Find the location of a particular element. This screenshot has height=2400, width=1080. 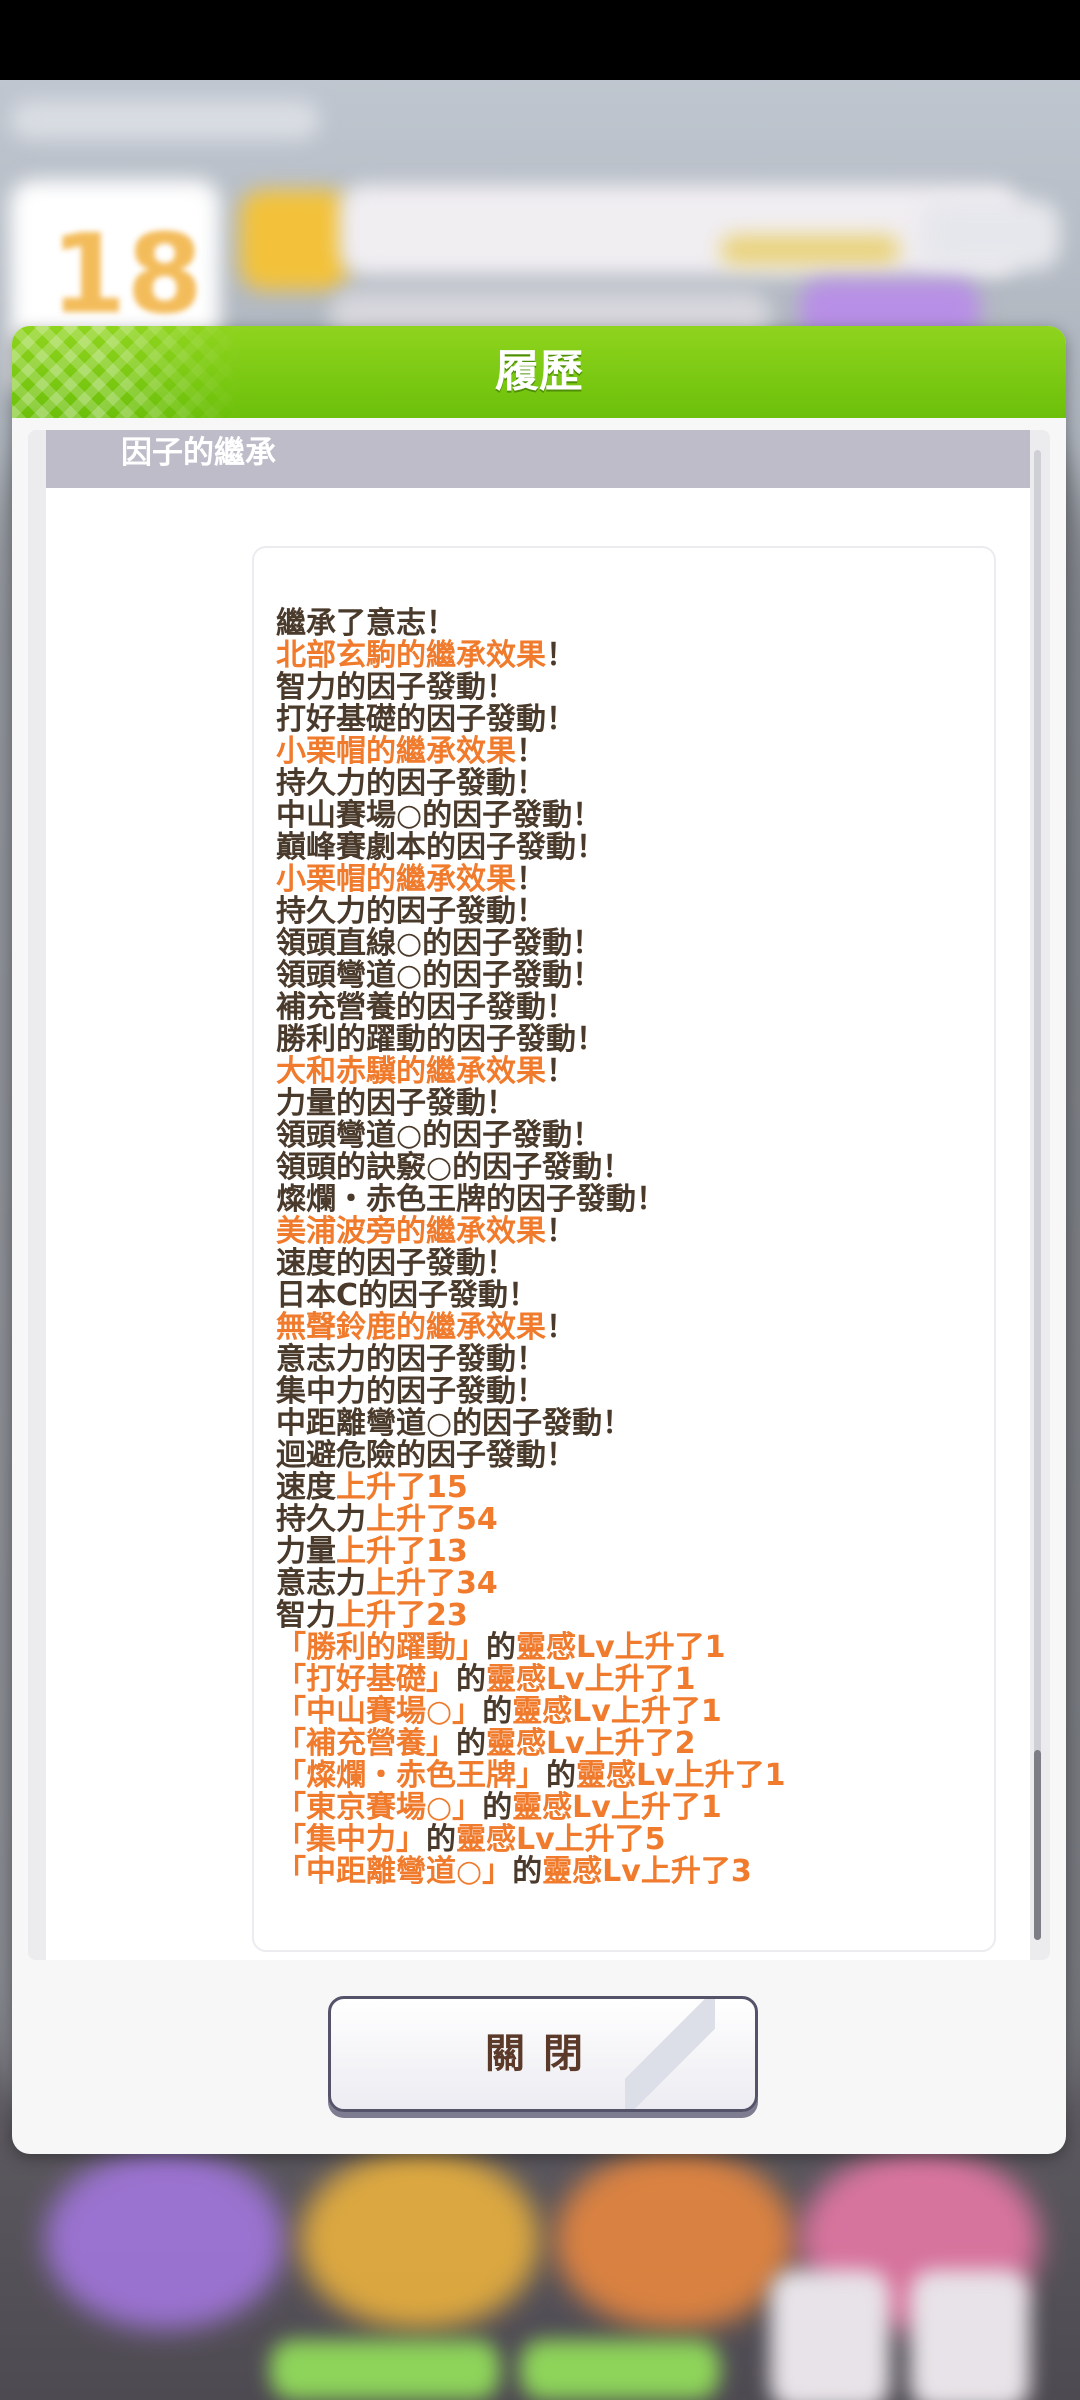

log-line: 速度的因子發動！ is located at coordinates (626, 1264).